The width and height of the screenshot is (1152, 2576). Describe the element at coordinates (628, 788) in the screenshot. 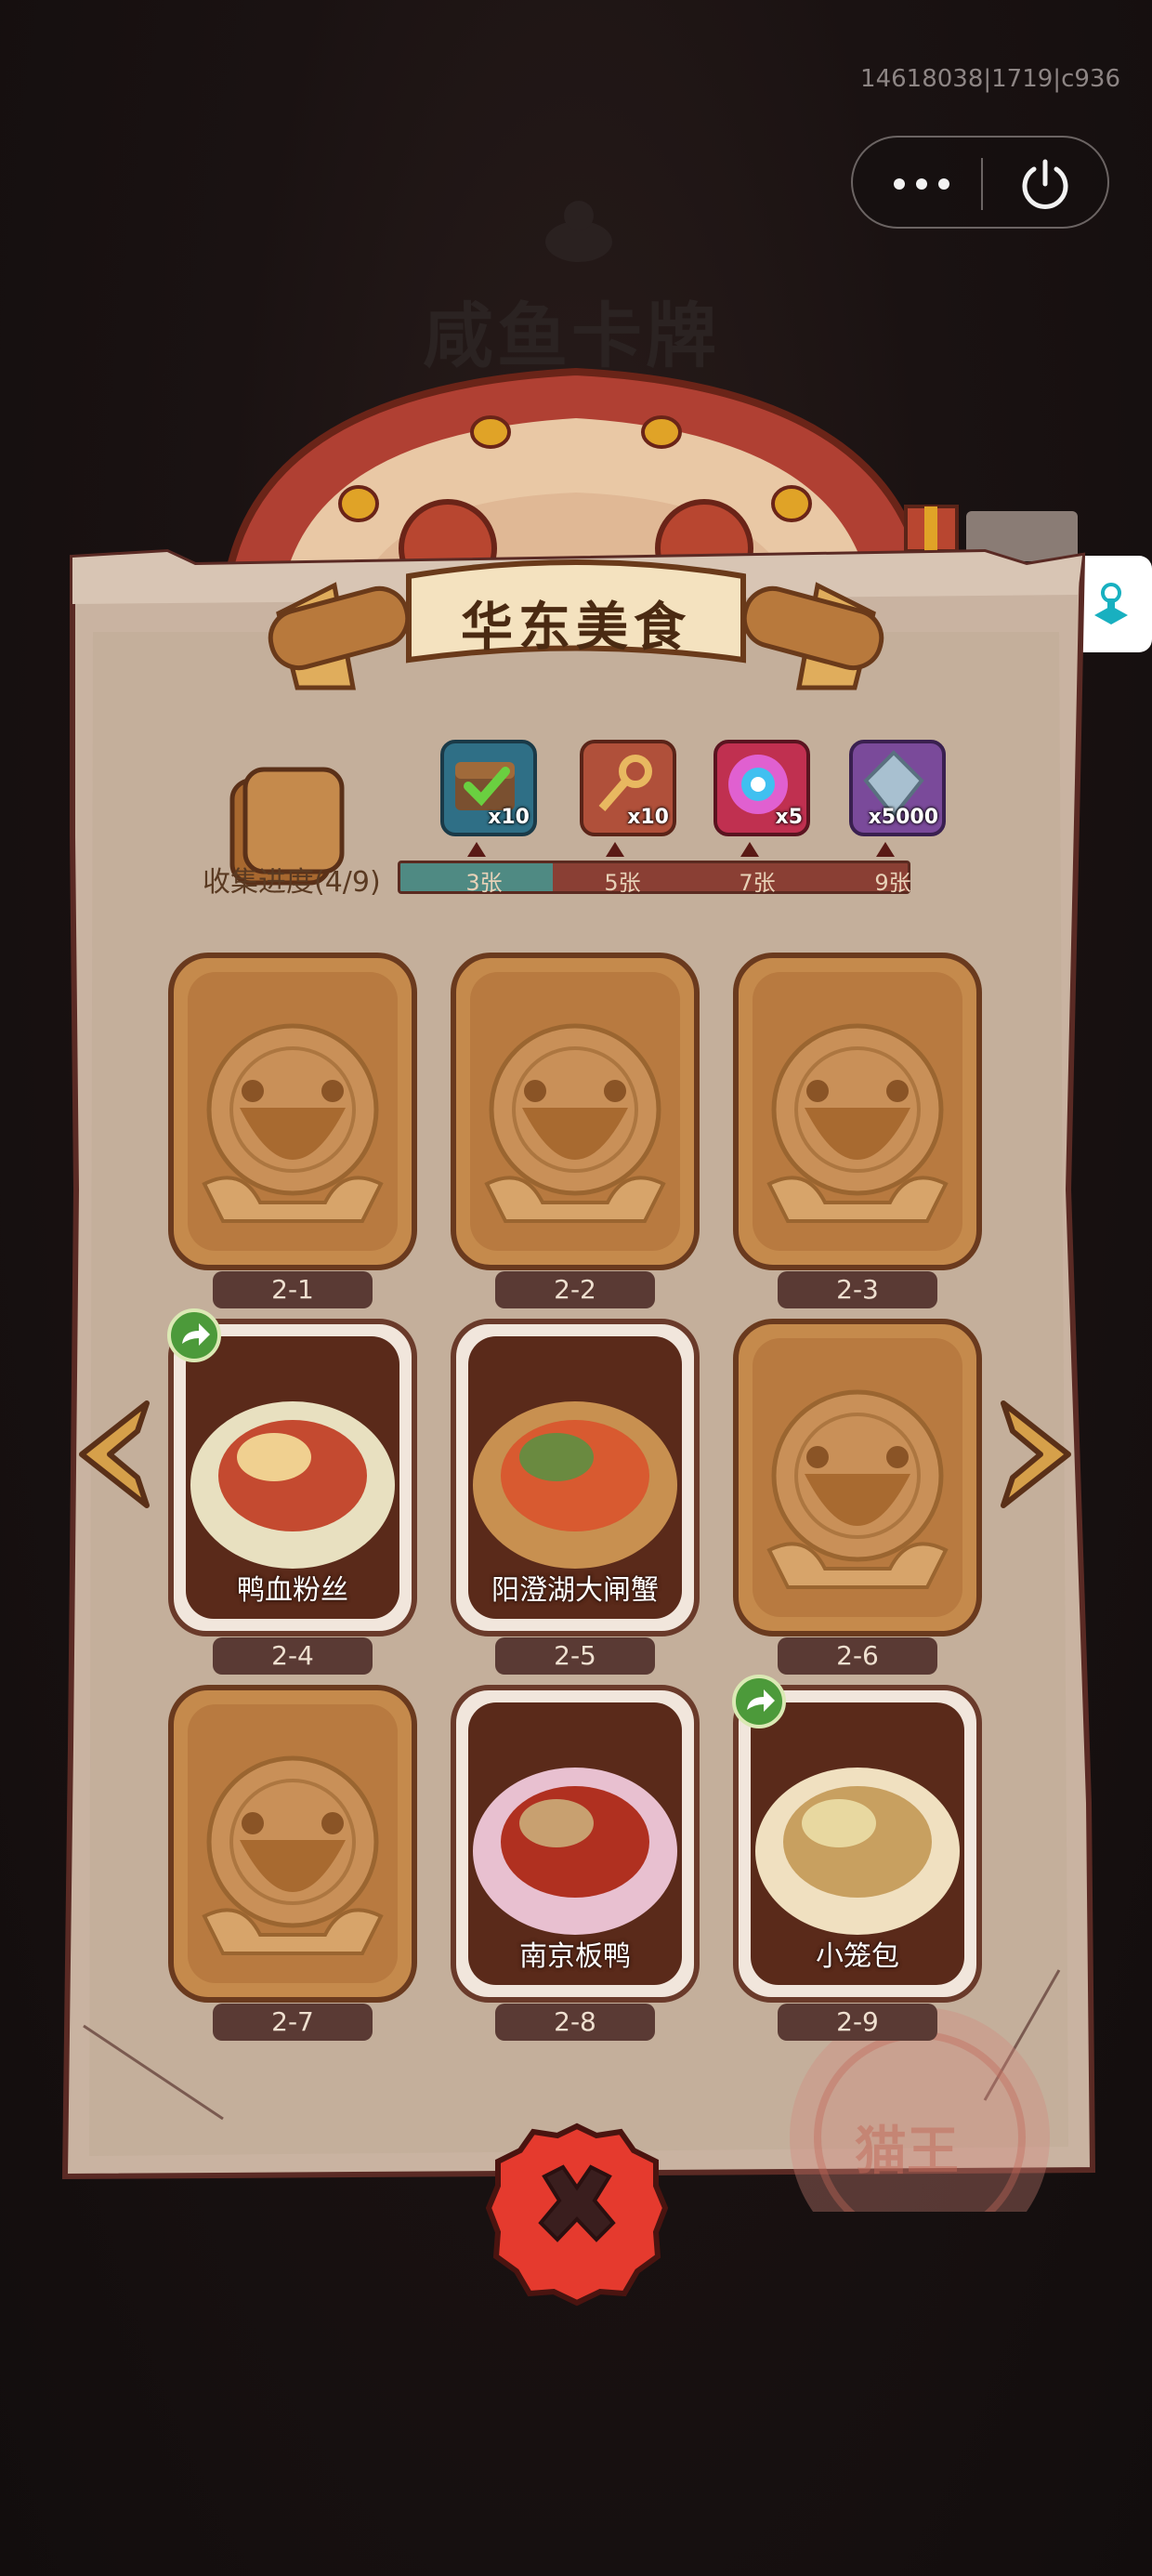

I see `reward-key: x10` at that location.